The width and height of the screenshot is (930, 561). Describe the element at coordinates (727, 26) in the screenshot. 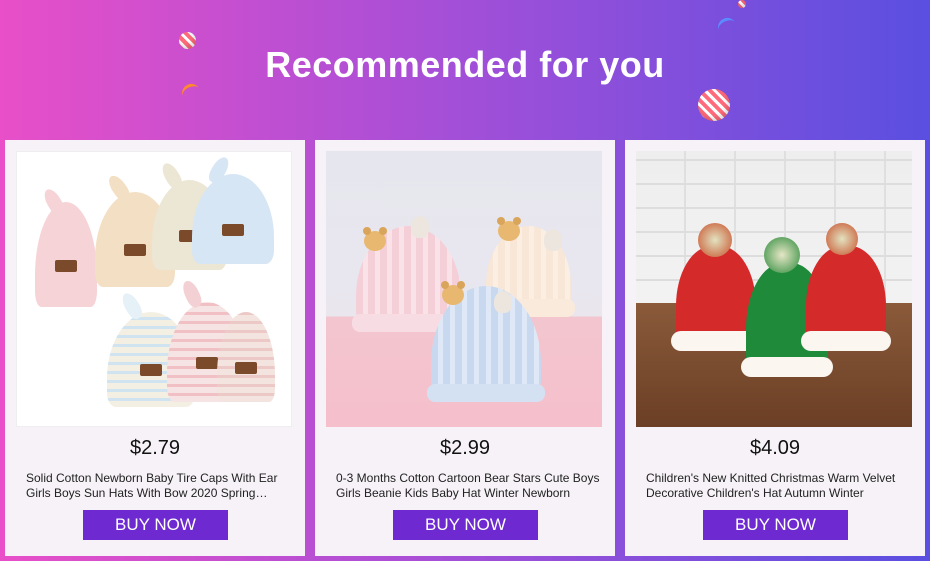

I see `streamer-decoration` at that location.